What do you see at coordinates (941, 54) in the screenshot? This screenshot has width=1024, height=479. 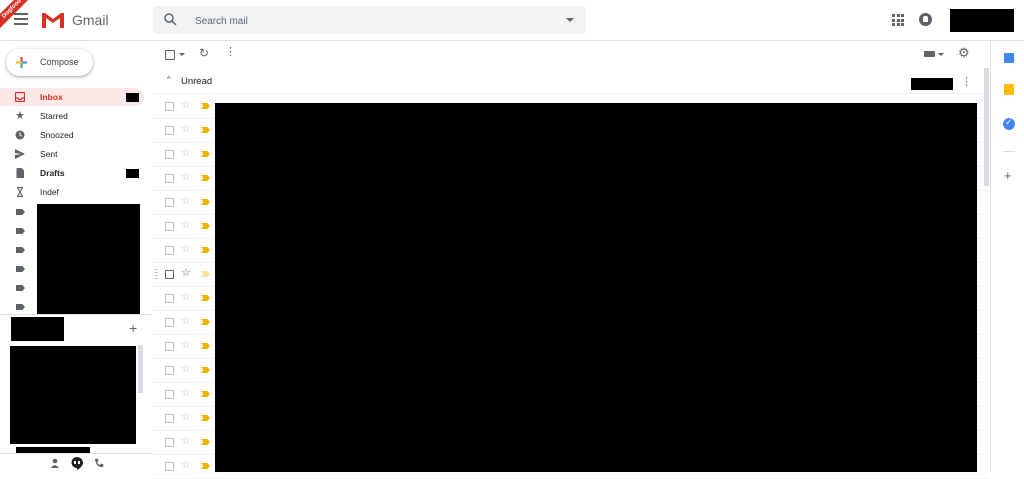 I see `input-tools-caret-icon` at bounding box center [941, 54].